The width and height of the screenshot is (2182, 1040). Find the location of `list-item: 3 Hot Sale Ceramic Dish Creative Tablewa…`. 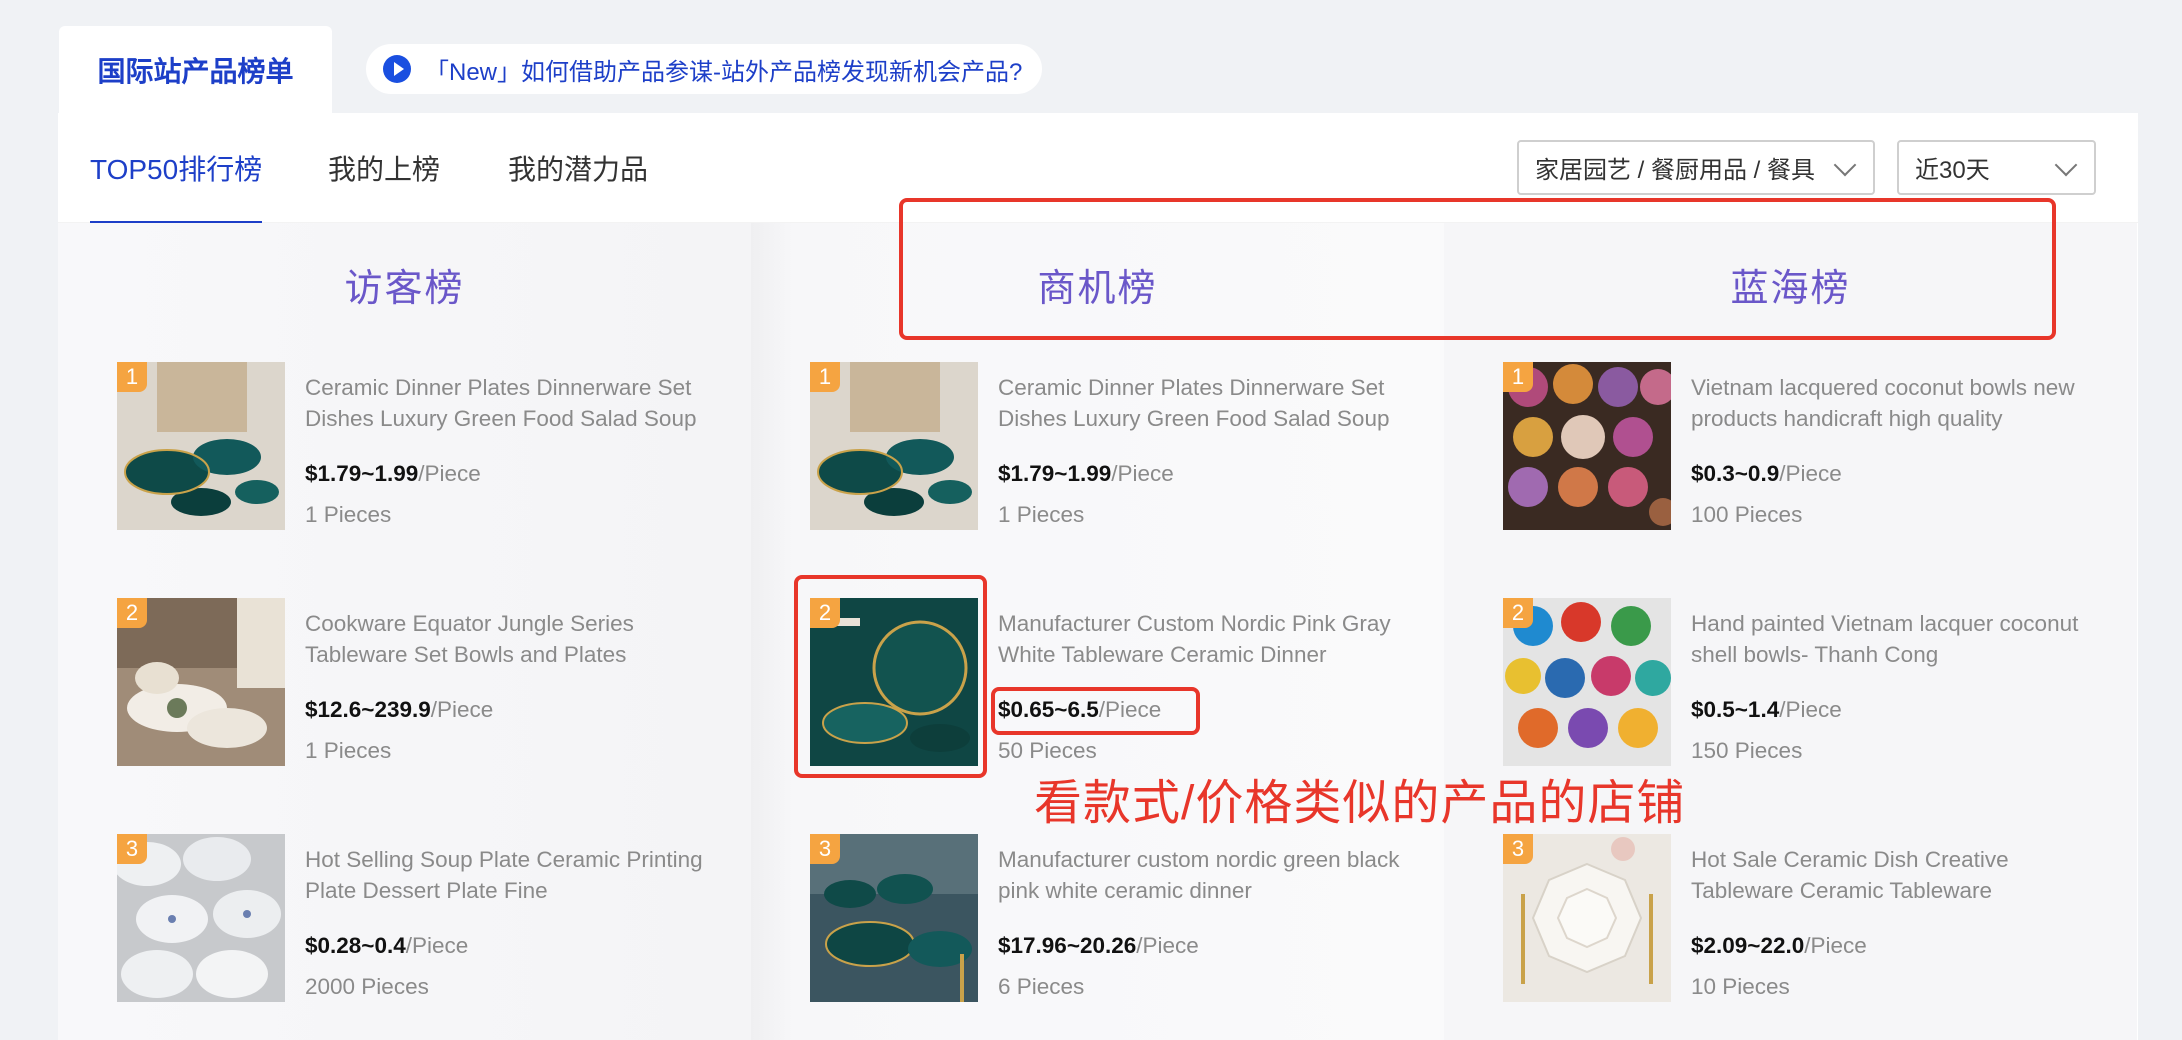

list-item: 3 Hot Sale Ceramic Dish Creative Tablewa… is located at coordinates (1803, 919).